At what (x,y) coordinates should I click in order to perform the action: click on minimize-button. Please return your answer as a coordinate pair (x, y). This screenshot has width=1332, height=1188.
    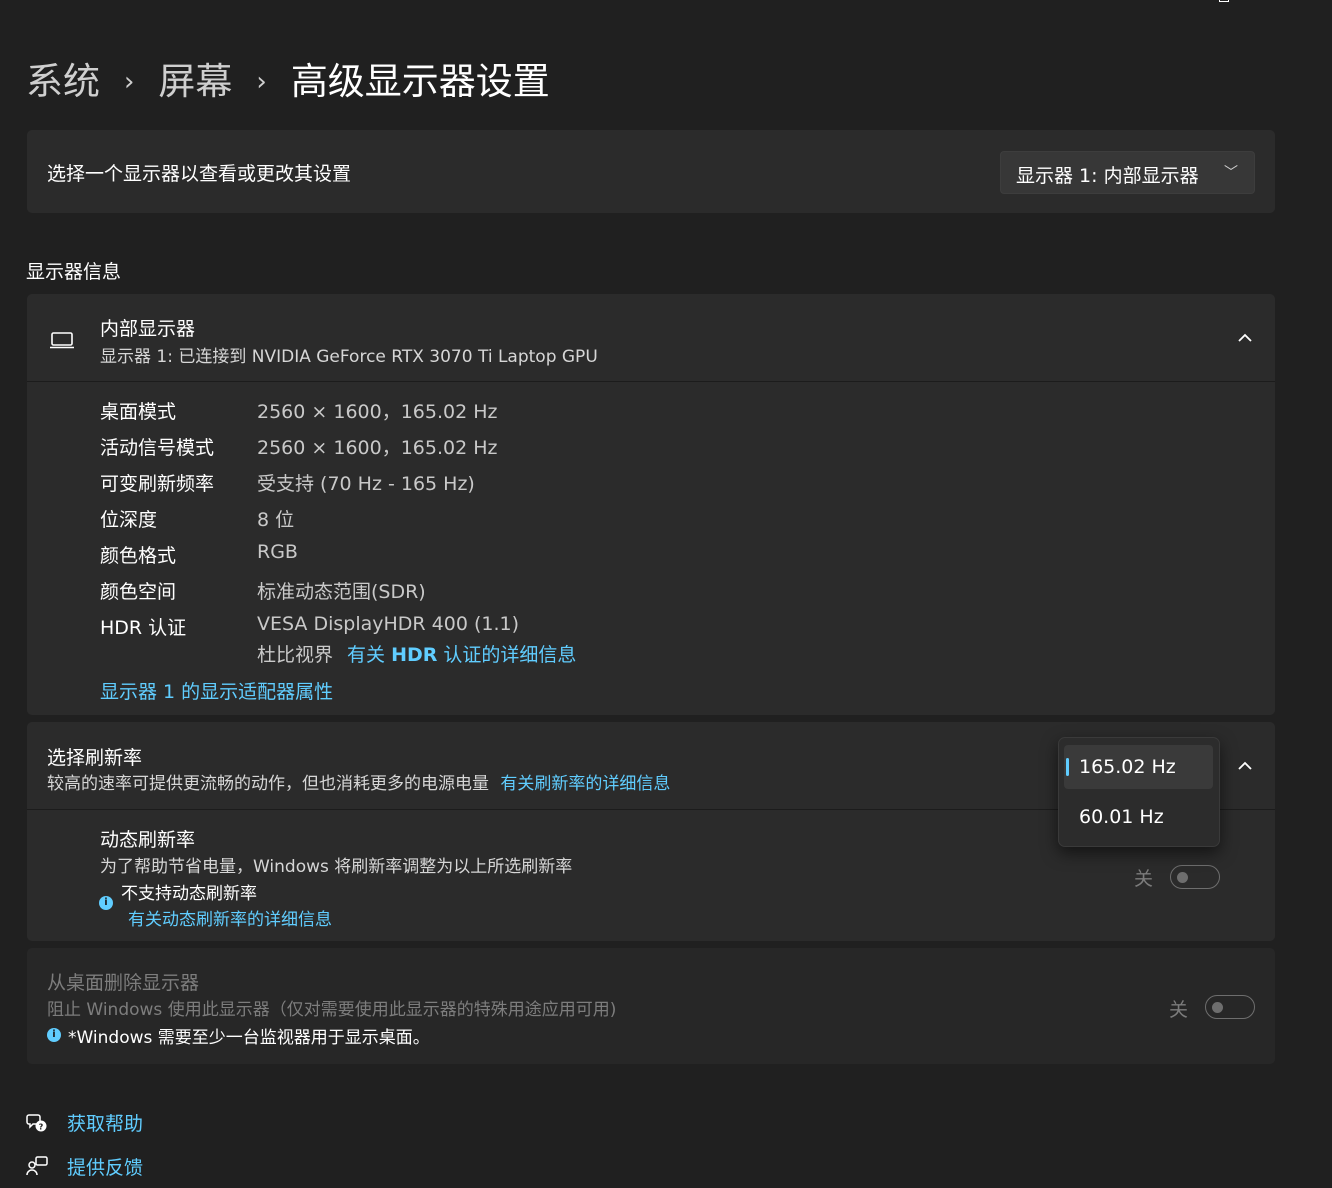
    Looking at the image, I should click on (1169, 8).